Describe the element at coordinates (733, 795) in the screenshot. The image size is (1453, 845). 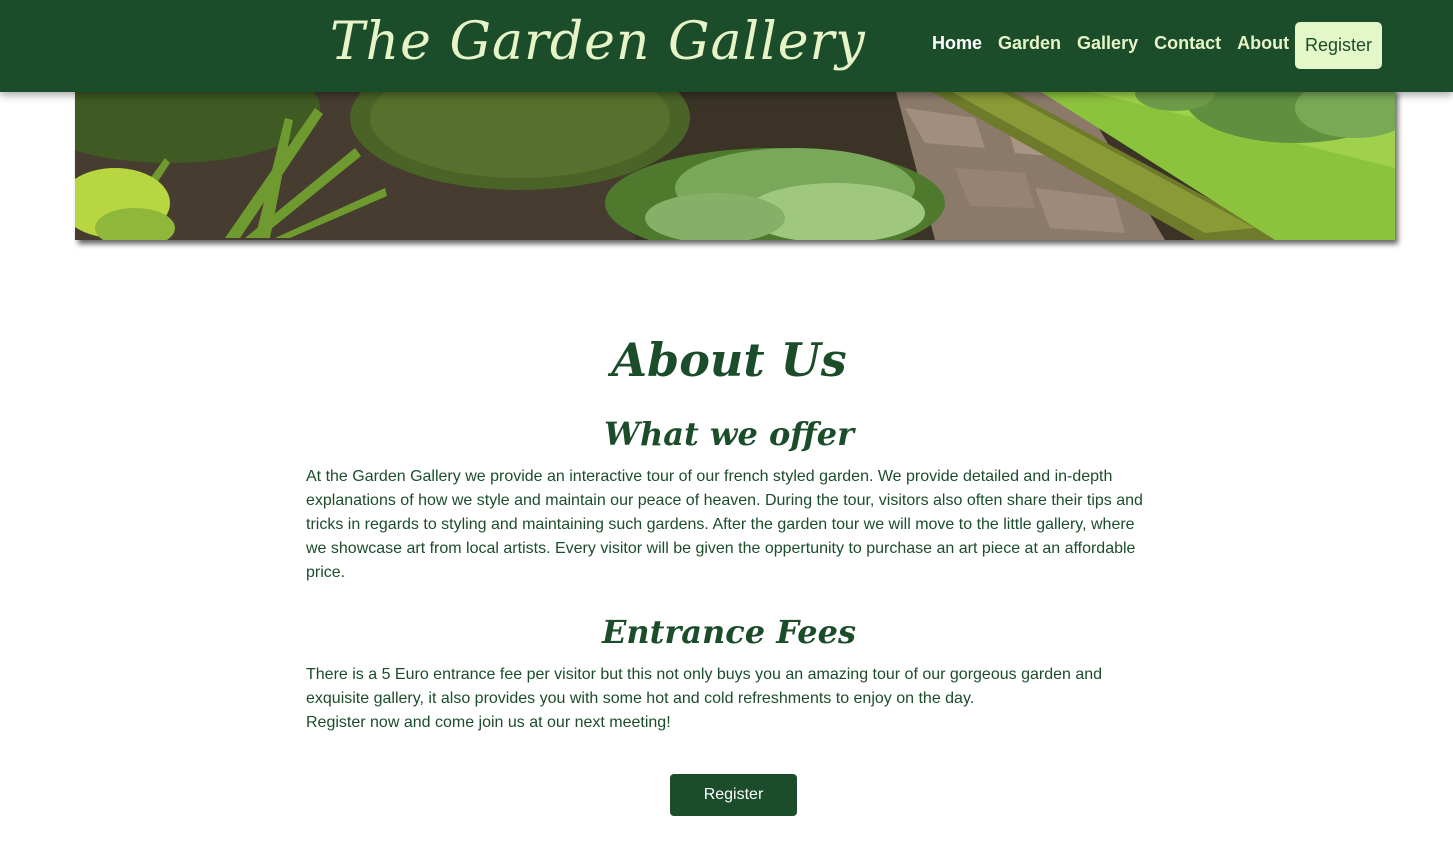
I see `register-button: Register` at that location.